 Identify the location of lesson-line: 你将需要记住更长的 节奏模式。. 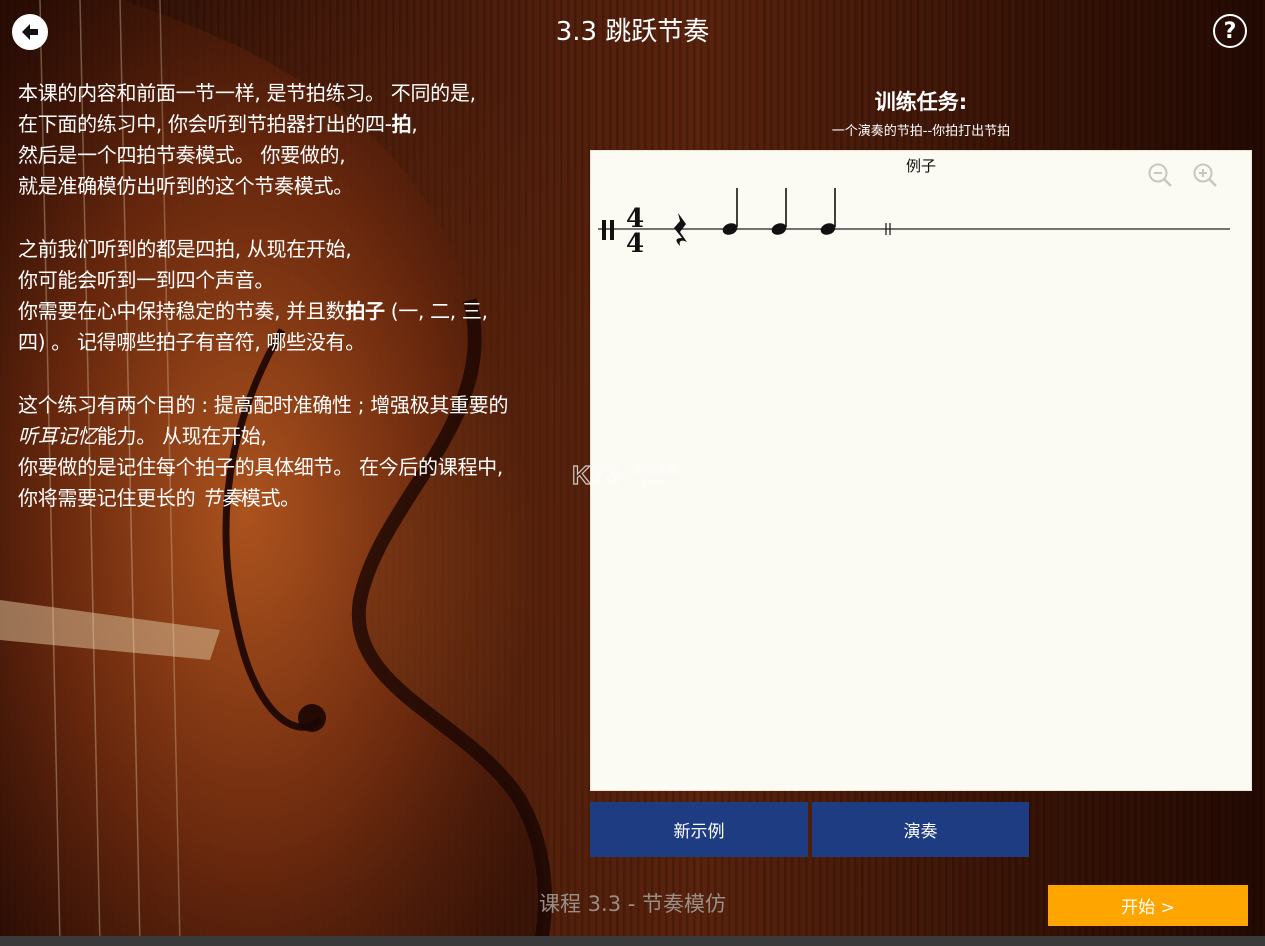
(300, 498).